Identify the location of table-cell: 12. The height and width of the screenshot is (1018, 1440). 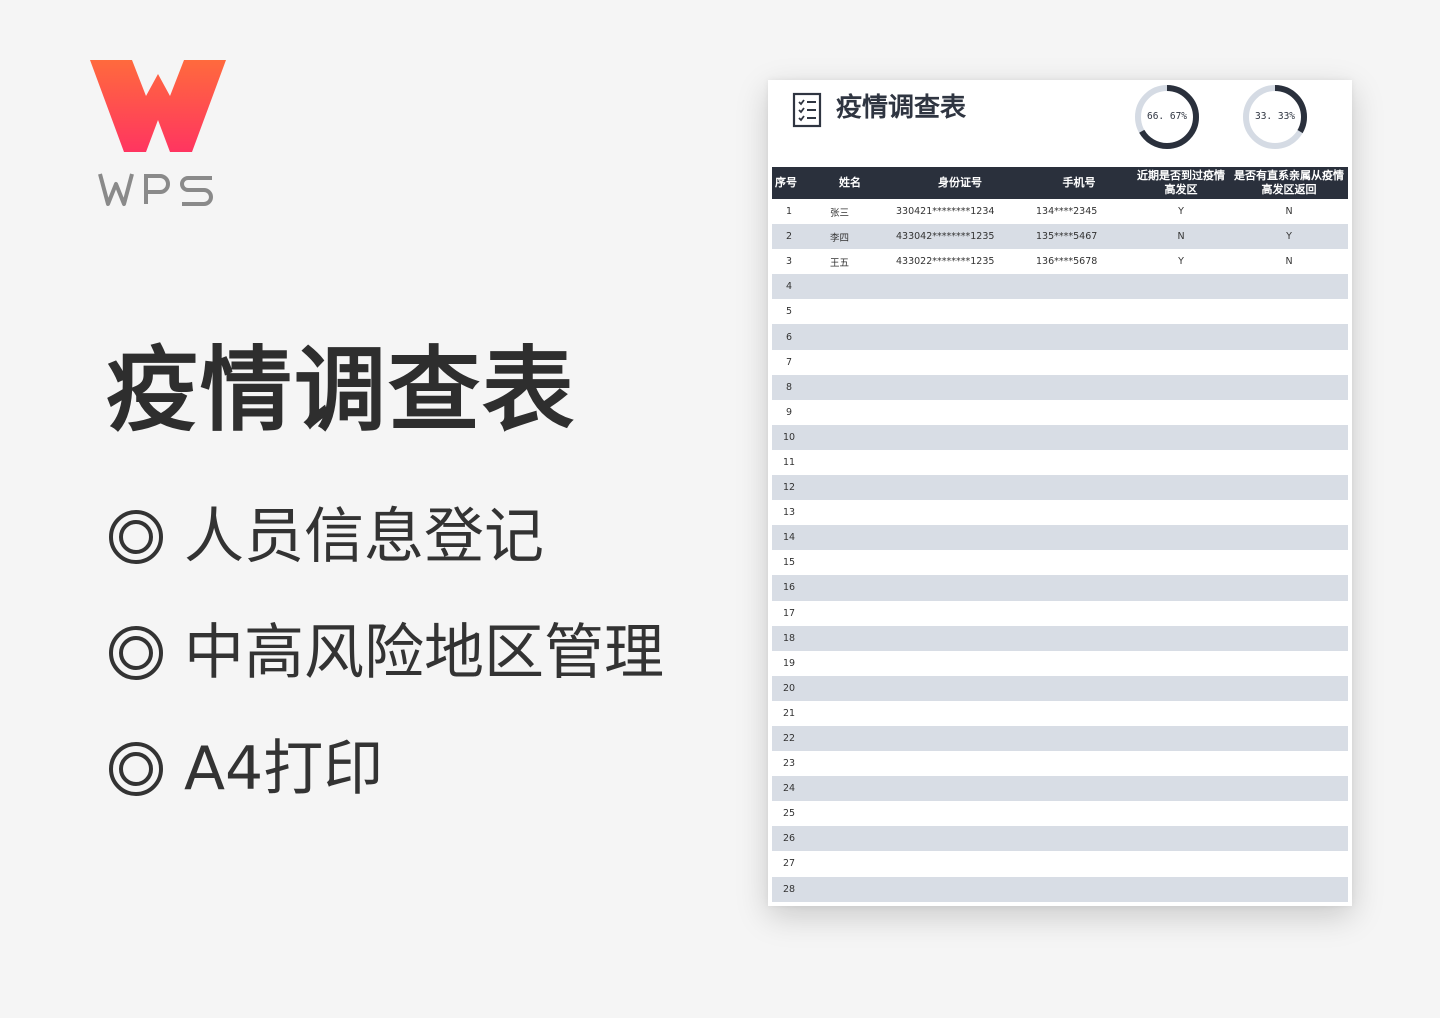
(789, 488).